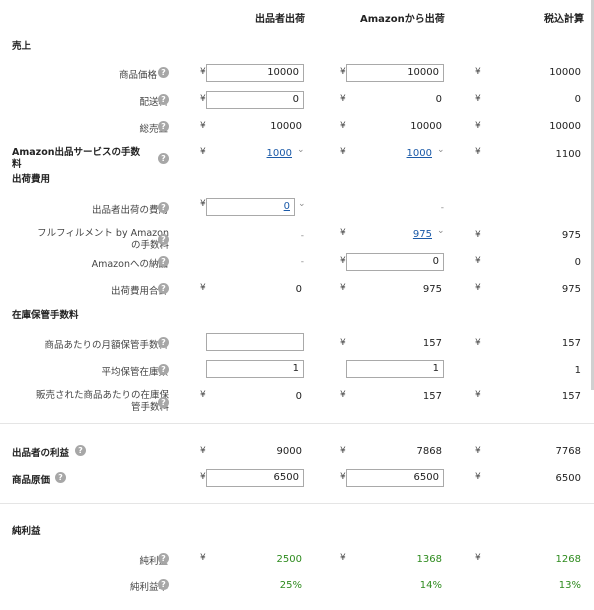  What do you see at coordinates (571, 396) in the screenshot?
I see `storage-per-sold-tax: 157` at bounding box center [571, 396].